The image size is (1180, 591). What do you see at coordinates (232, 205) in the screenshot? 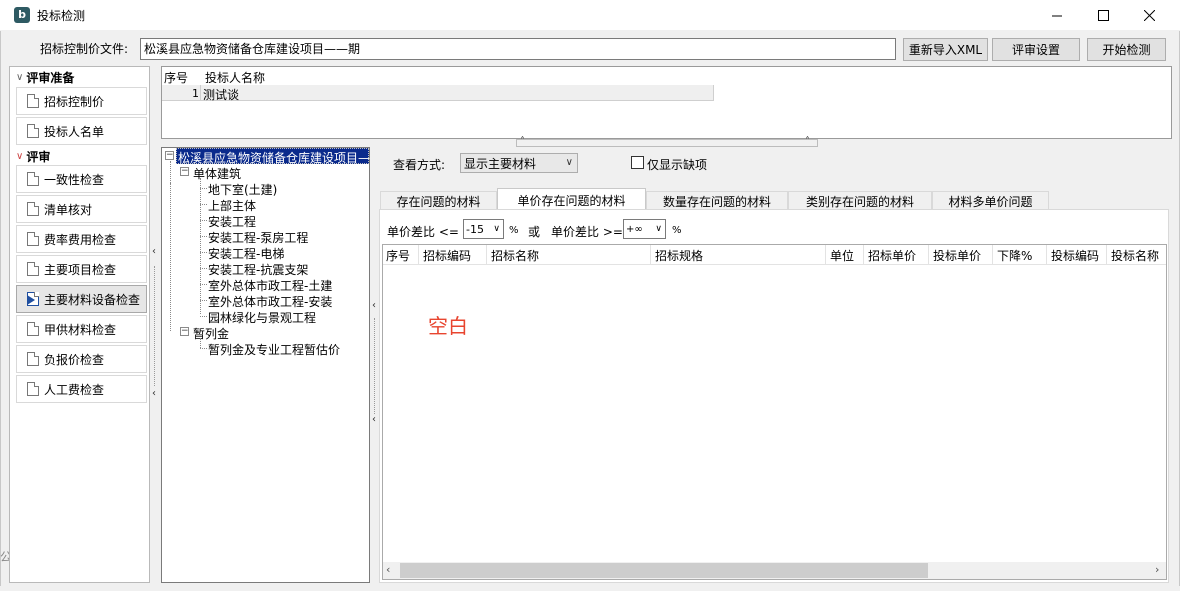
I see `tree-node-leaf: 上部主体` at bounding box center [232, 205].